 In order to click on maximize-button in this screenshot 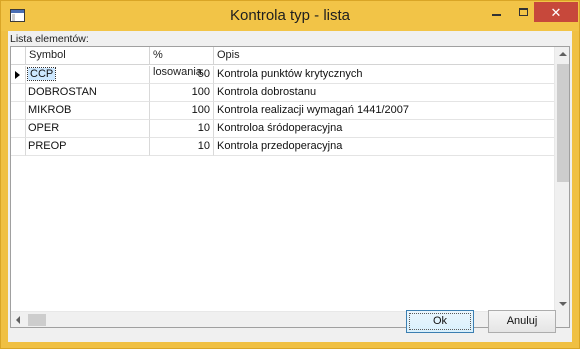, I will do `click(523, 12)`.